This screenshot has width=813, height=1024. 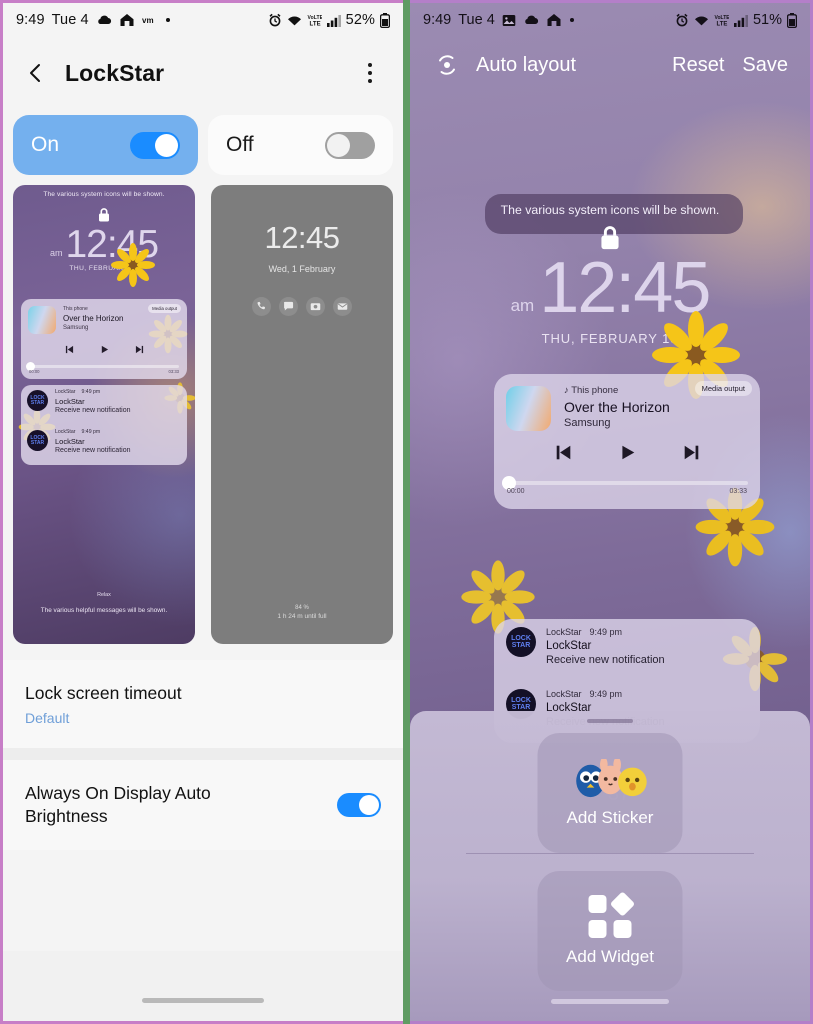 What do you see at coordinates (437, 20) in the screenshot?
I see `status-time: 9:49` at bounding box center [437, 20].